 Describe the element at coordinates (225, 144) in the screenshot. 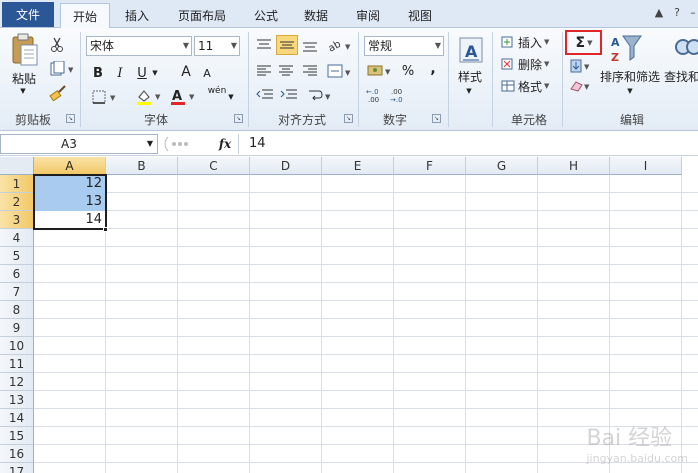

I see `insert-function-button: fx` at that location.